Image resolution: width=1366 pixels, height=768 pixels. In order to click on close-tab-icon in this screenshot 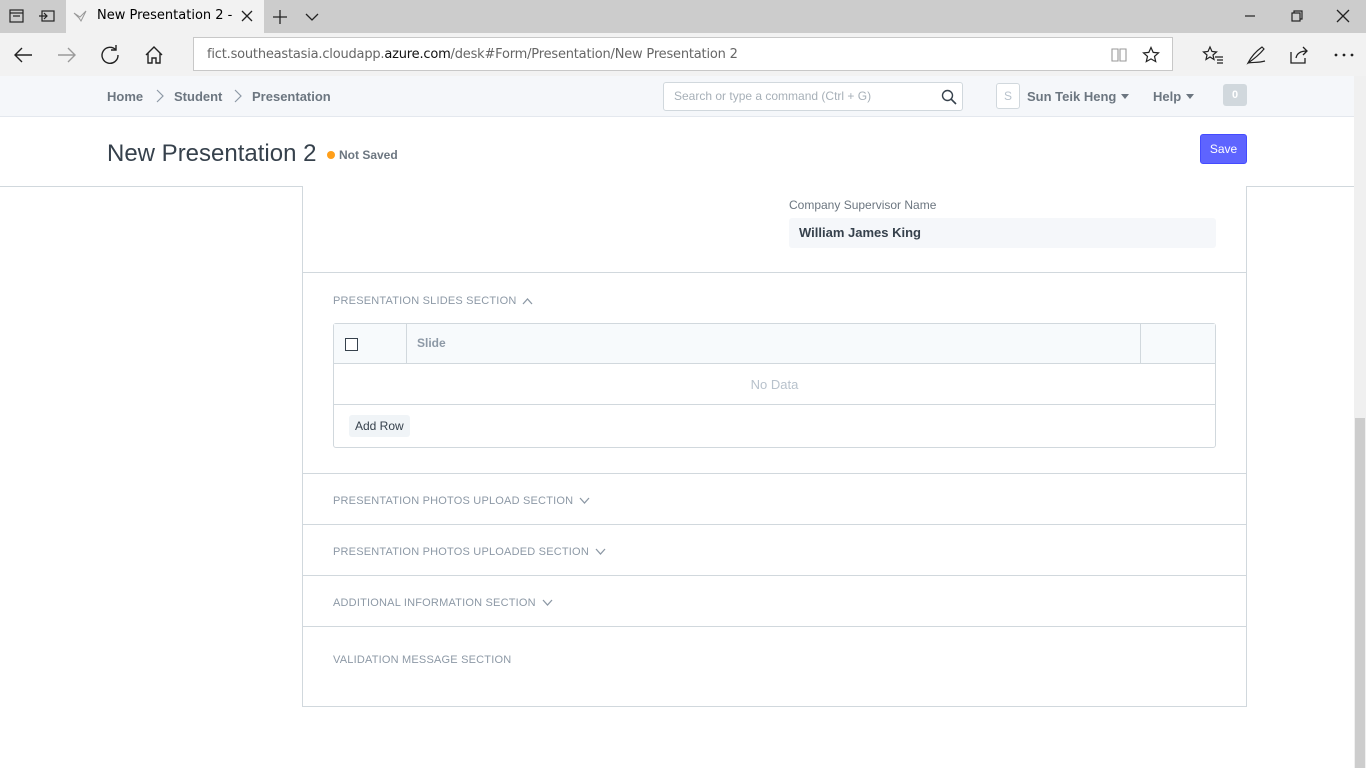, I will do `click(247, 16)`.